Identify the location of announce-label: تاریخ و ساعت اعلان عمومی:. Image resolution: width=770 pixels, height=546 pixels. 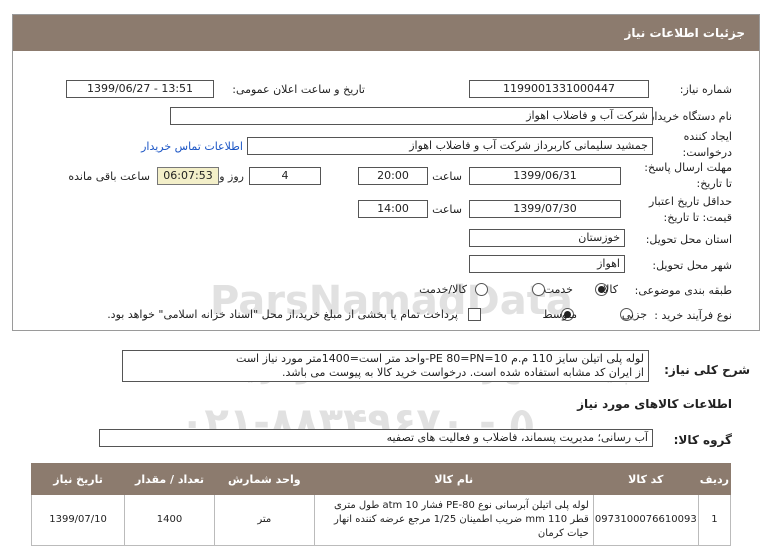
(298, 89).